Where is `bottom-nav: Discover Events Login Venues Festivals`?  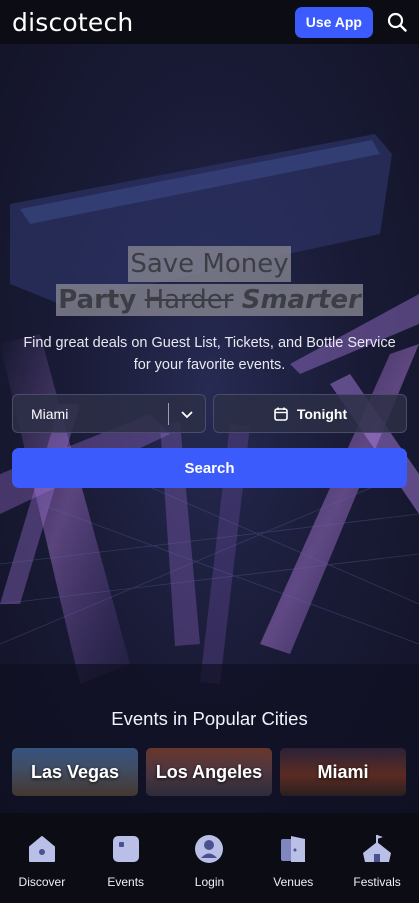 bottom-nav: Discover Events Login Venues Festivals is located at coordinates (209, 858).